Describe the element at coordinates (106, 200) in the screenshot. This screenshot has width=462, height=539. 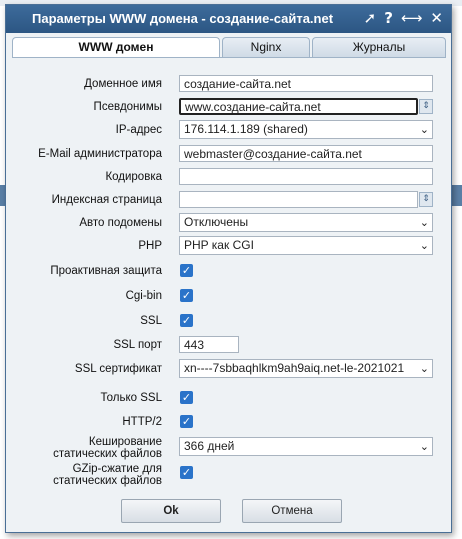
I see `index-page-label: Индексная страница` at that location.